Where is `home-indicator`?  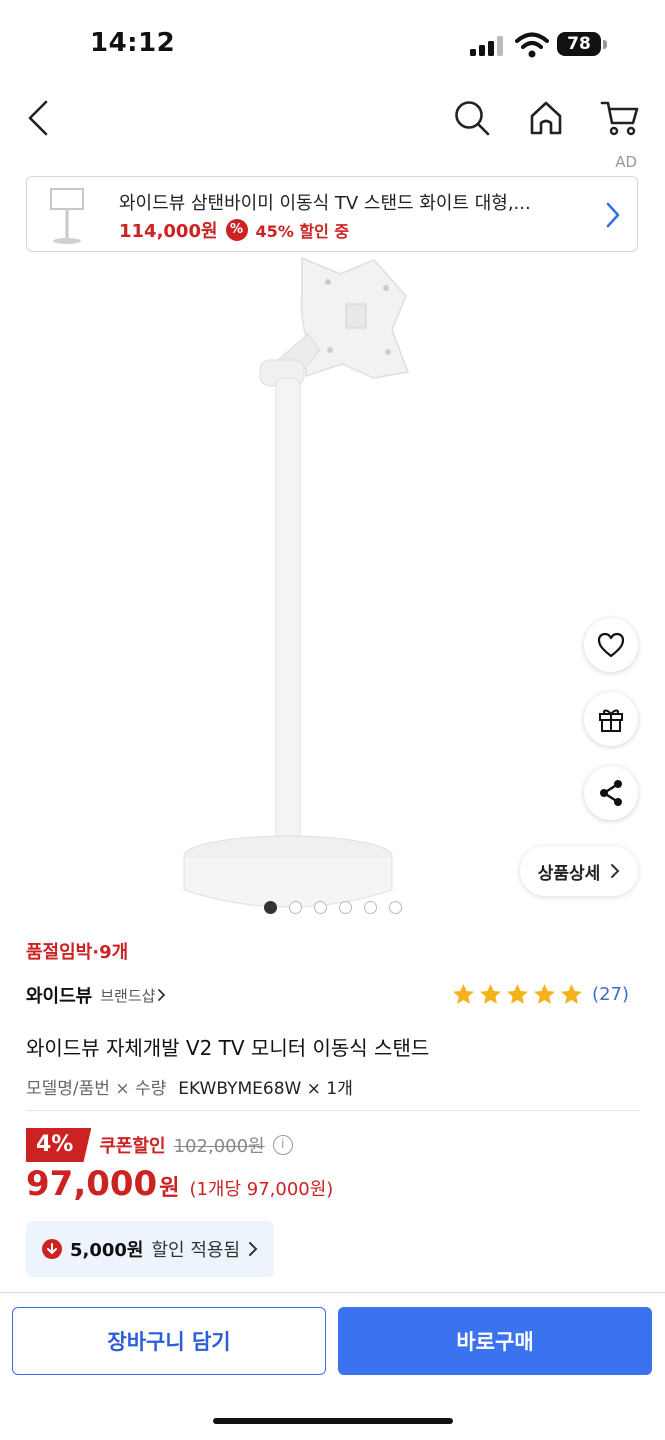
home-indicator is located at coordinates (333, 1421).